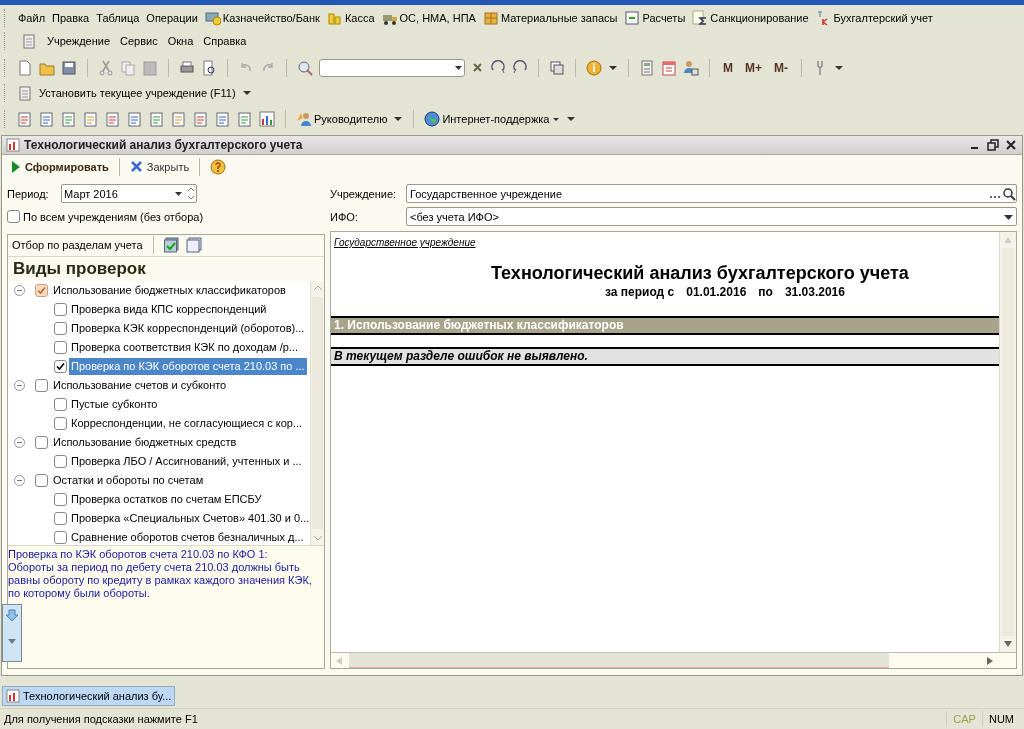 The image size is (1024, 729). Describe the element at coordinates (79, 41) in the screenshot. I see `menu-item: Учреждение` at that location.